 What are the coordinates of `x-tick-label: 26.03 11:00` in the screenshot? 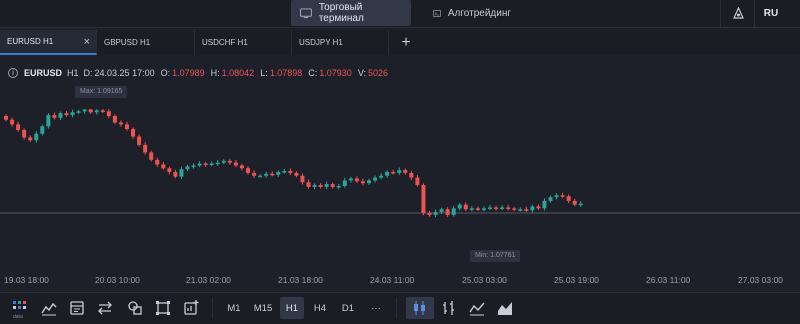 It's located at (668, 280).